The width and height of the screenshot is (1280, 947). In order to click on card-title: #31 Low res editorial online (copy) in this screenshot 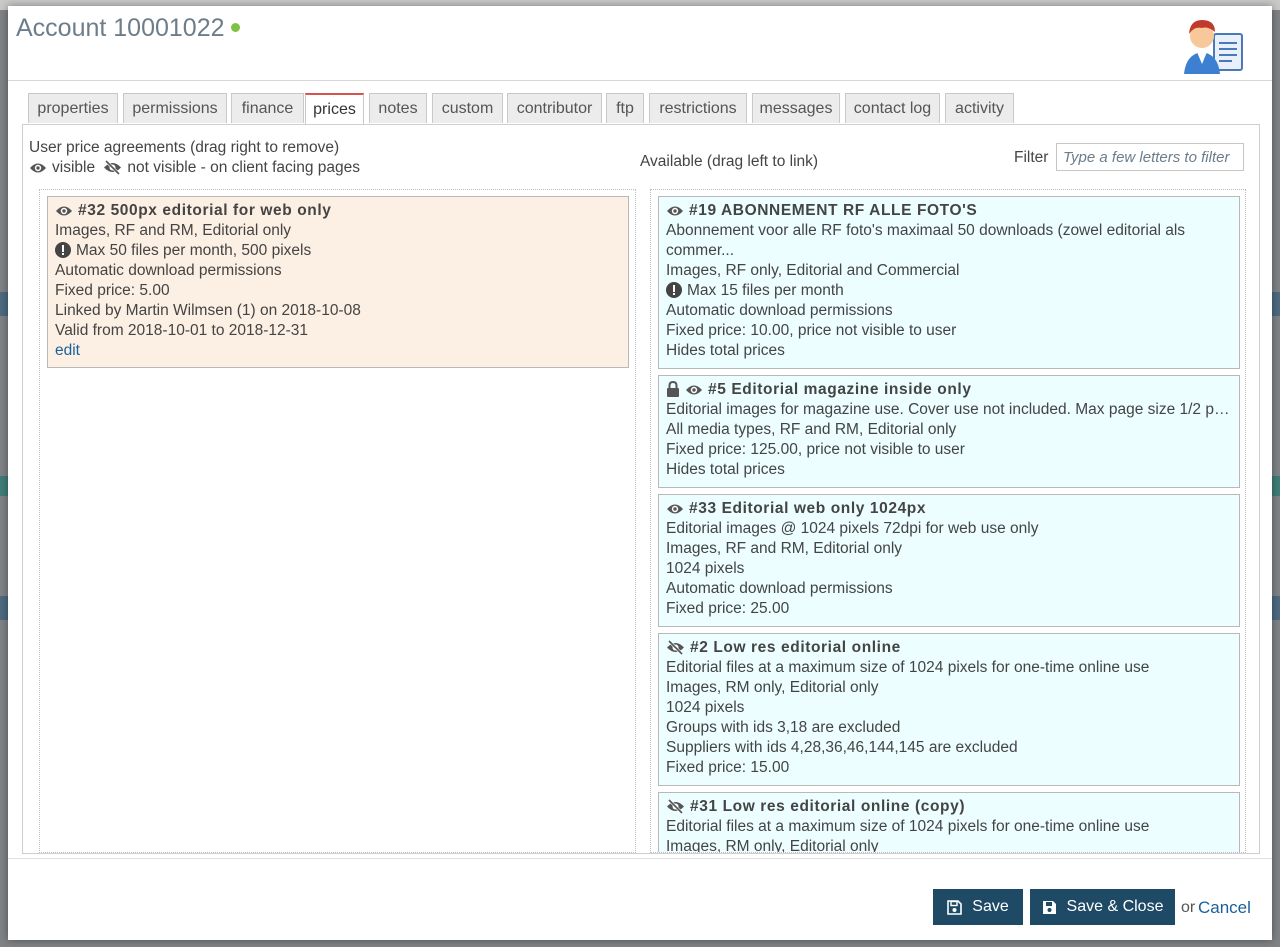, I will do `click(949, 807)`.